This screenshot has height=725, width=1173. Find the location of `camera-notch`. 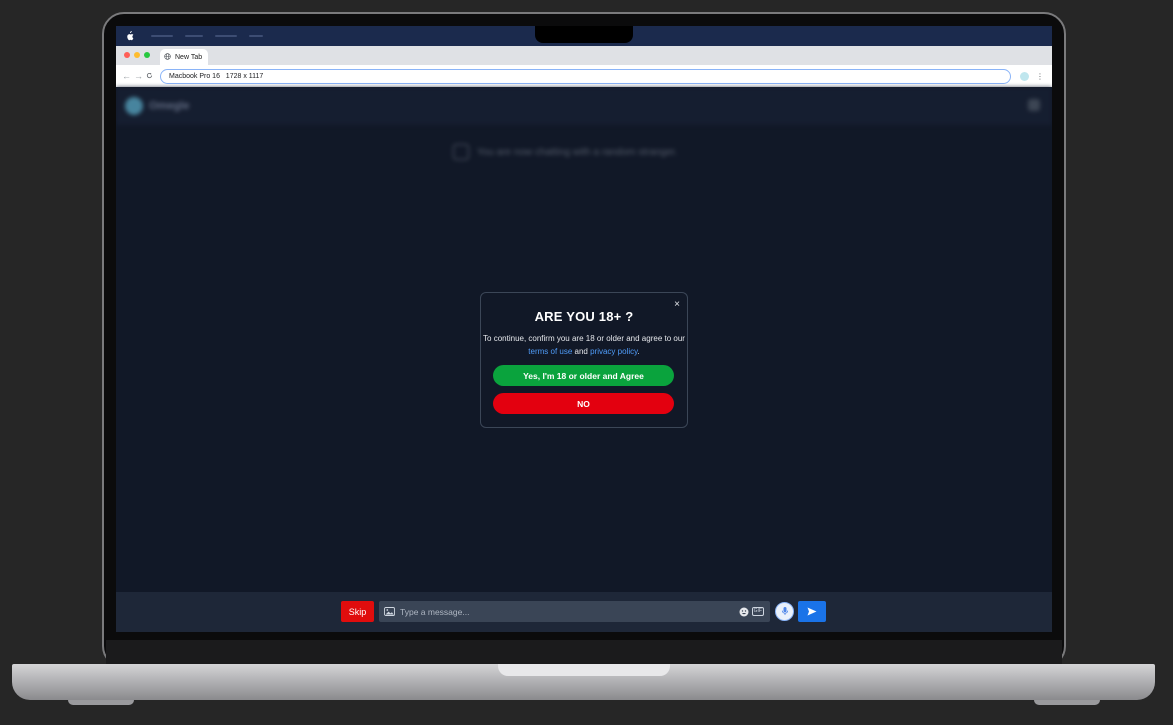

camera-notch is located at coordinates (584, 34).